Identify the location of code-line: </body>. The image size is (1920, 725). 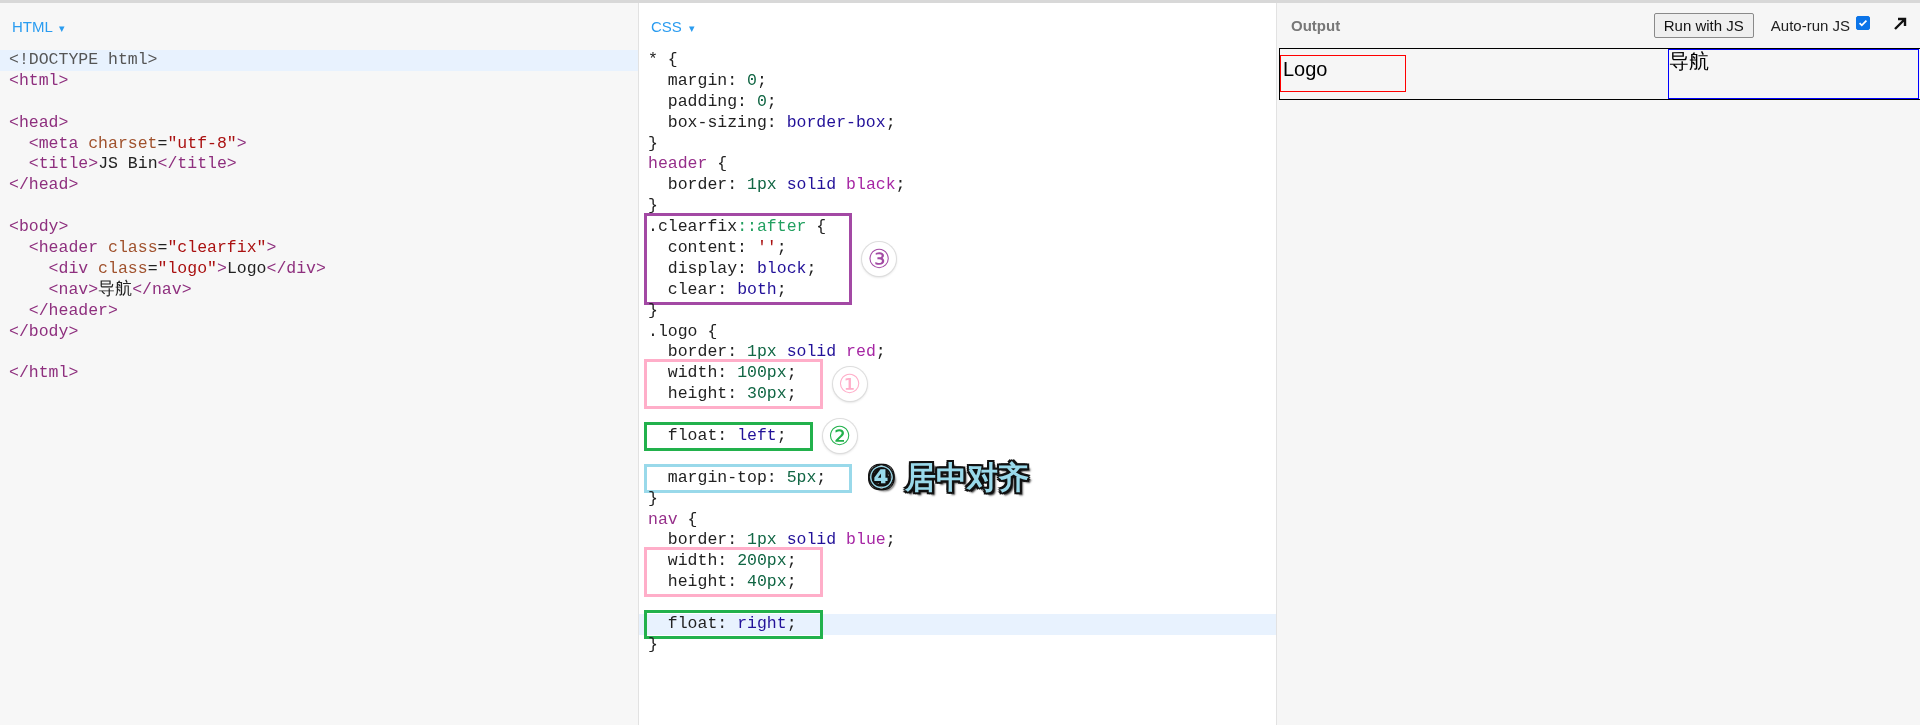
(44, 332).